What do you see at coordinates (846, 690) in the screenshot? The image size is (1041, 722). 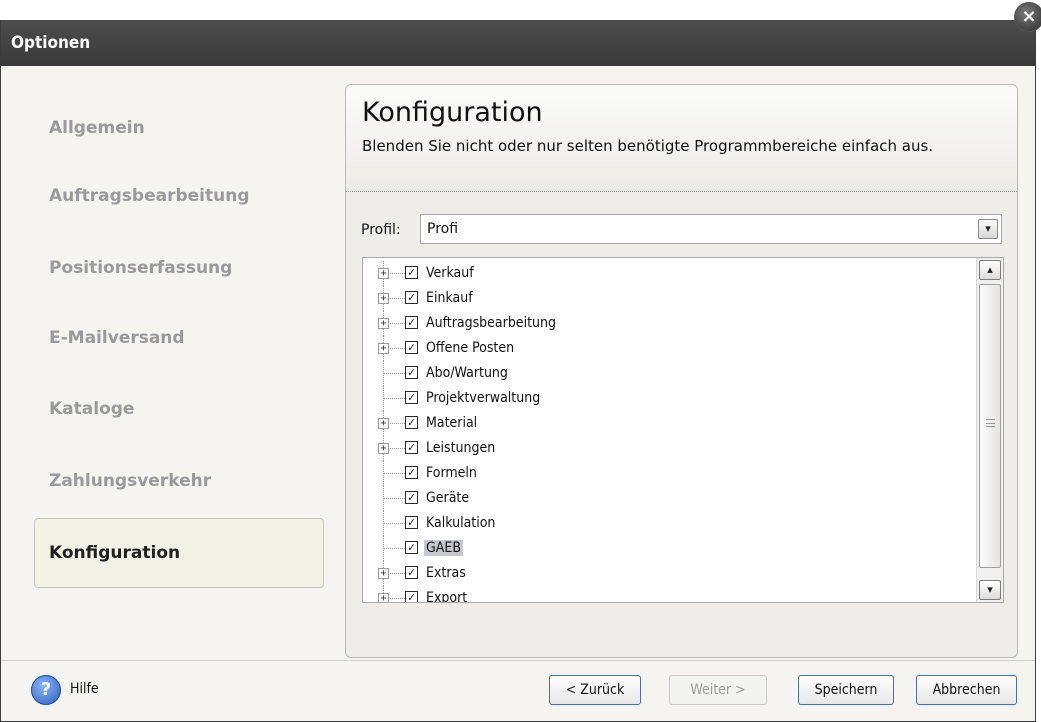 I see `save-button: Speichern` at bounding box center [846, 690].